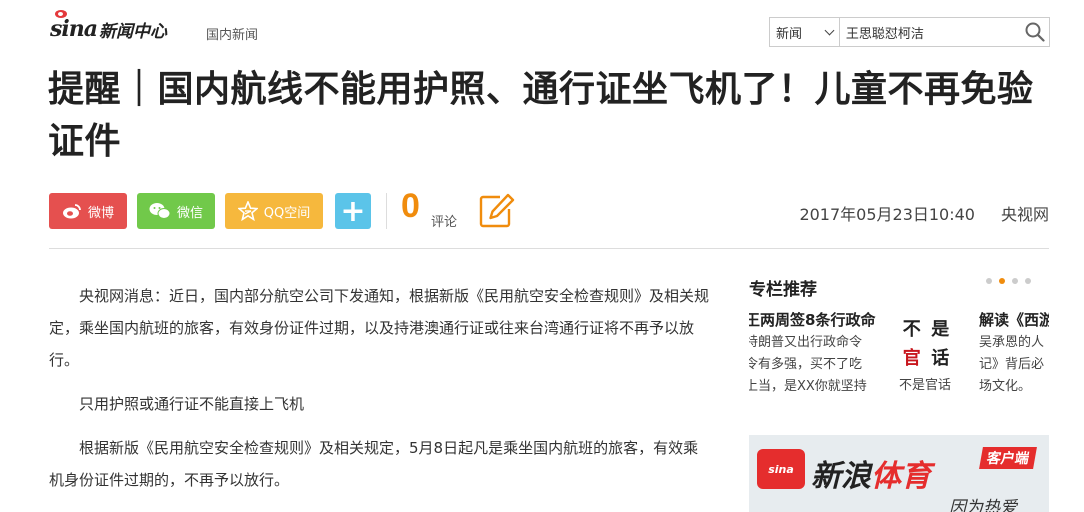  Describe the element at coordinates (133, 32) in the screenshot. I see `logo-title: 新闻中心` at that location.